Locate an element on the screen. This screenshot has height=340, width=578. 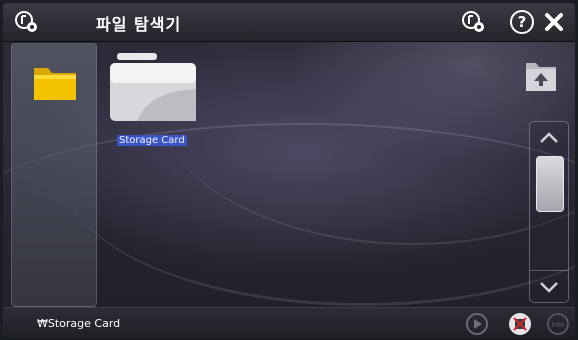
status-bar: ₩Storage Card info is located at coordinates (289, 322).